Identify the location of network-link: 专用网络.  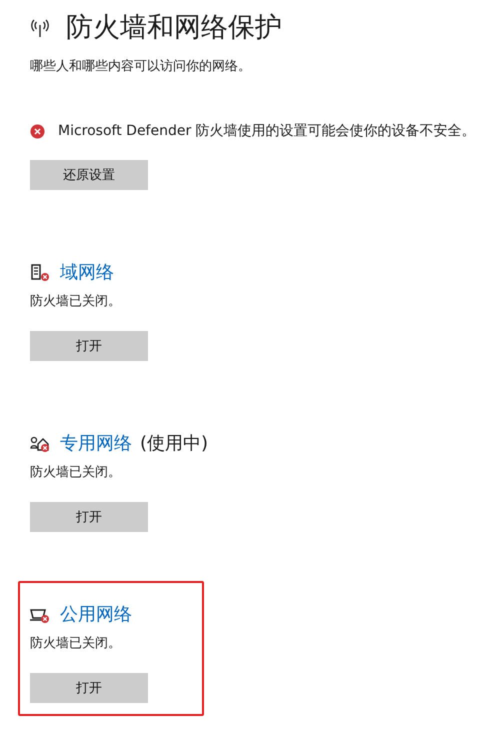
(96, 443).